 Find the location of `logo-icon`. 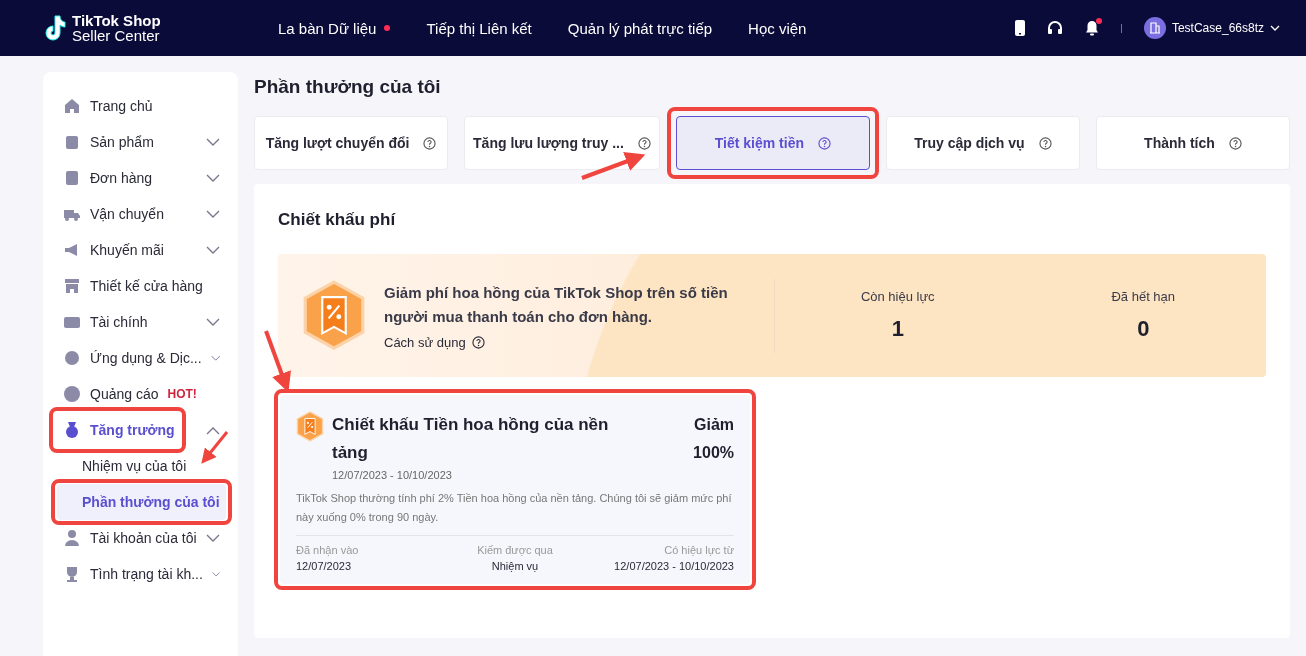

logo-icon is located at coordinates (54, 28).